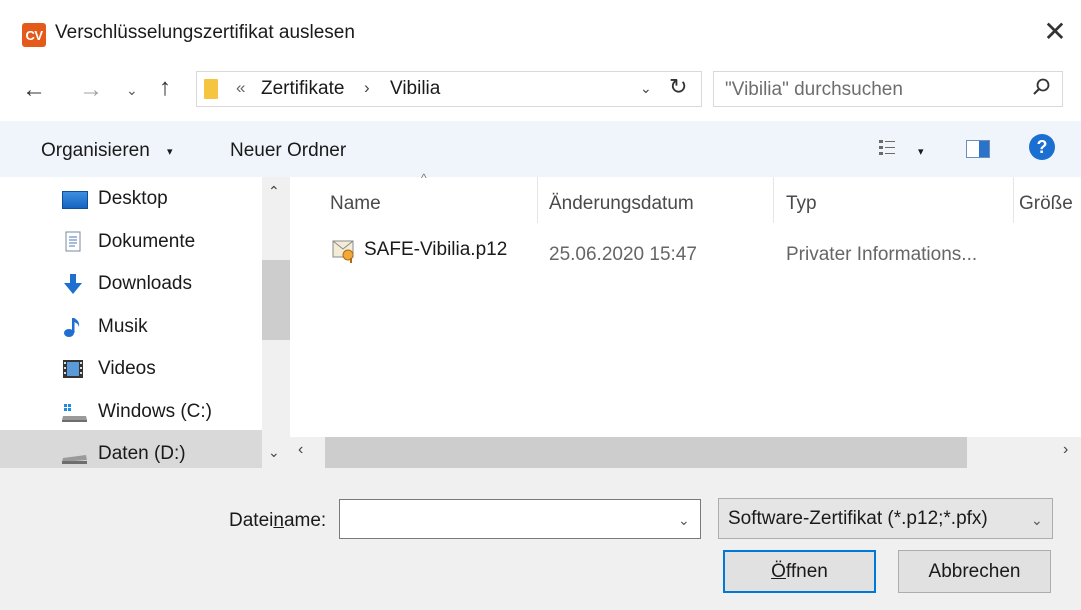 This screenshot has width=1081, height=610. What do you see at coordinates (415, 89) in the screenshot?
I see `breadcrumb-vibilia: Vibilia` at bounding box center [415, 89].